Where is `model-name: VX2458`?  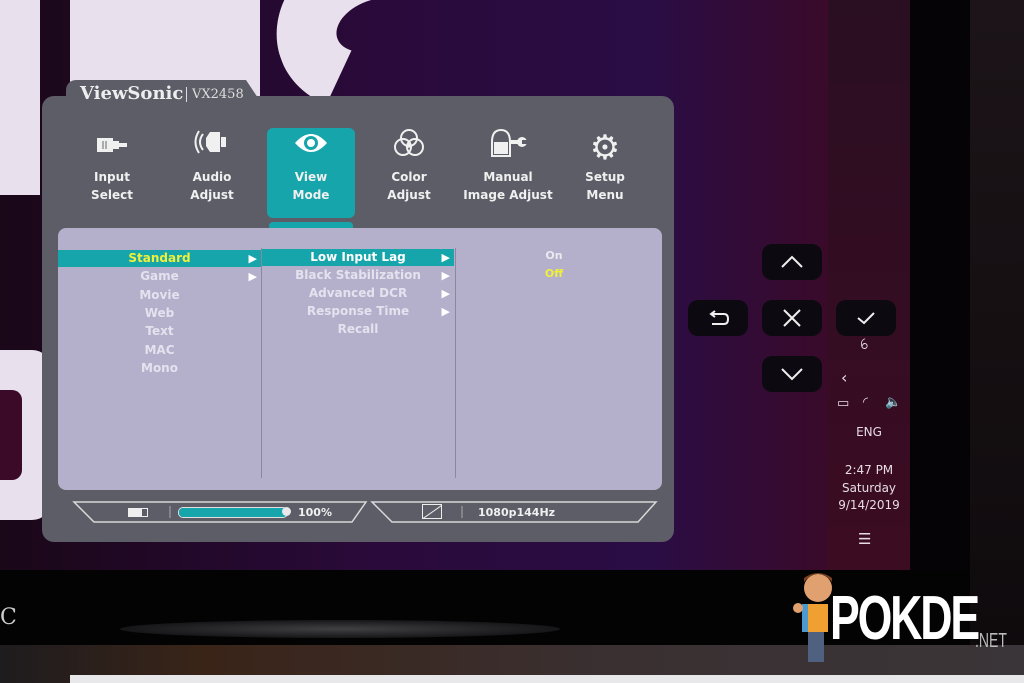
model-name: VX2458 is located at coordinates (215, 94).